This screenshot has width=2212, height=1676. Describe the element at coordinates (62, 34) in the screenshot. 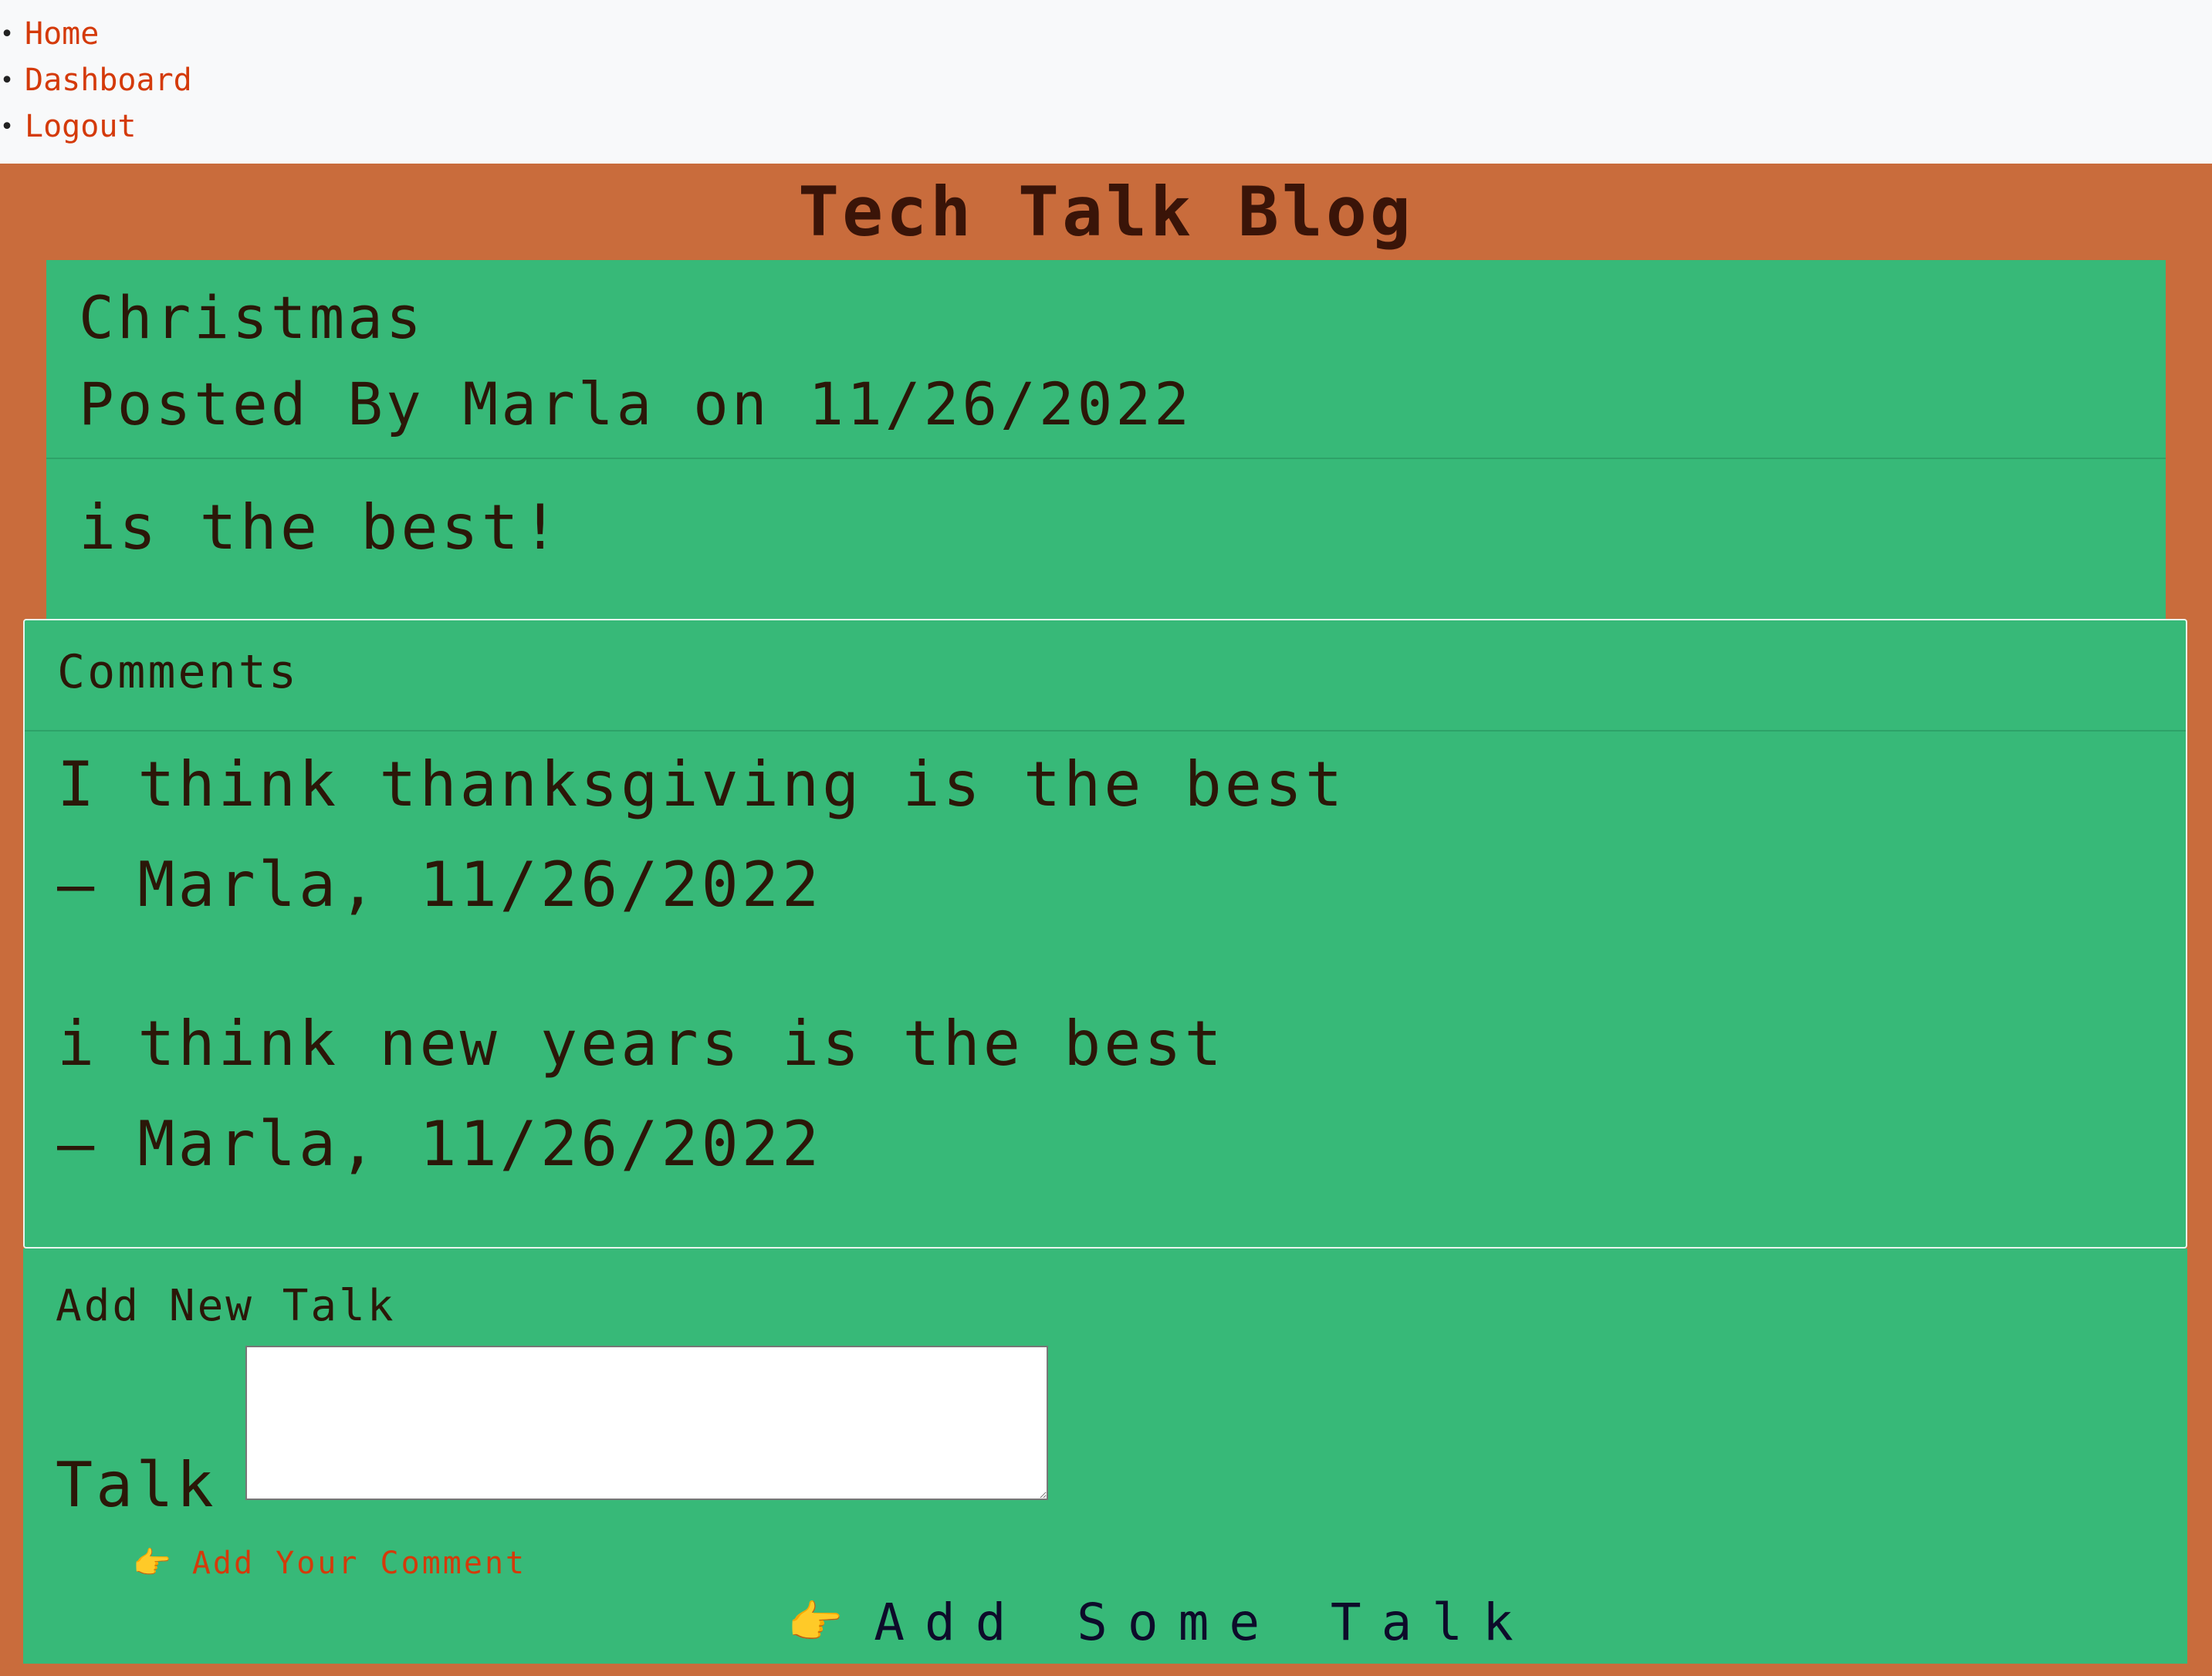

I see `nav-link-home: Home` at that location.